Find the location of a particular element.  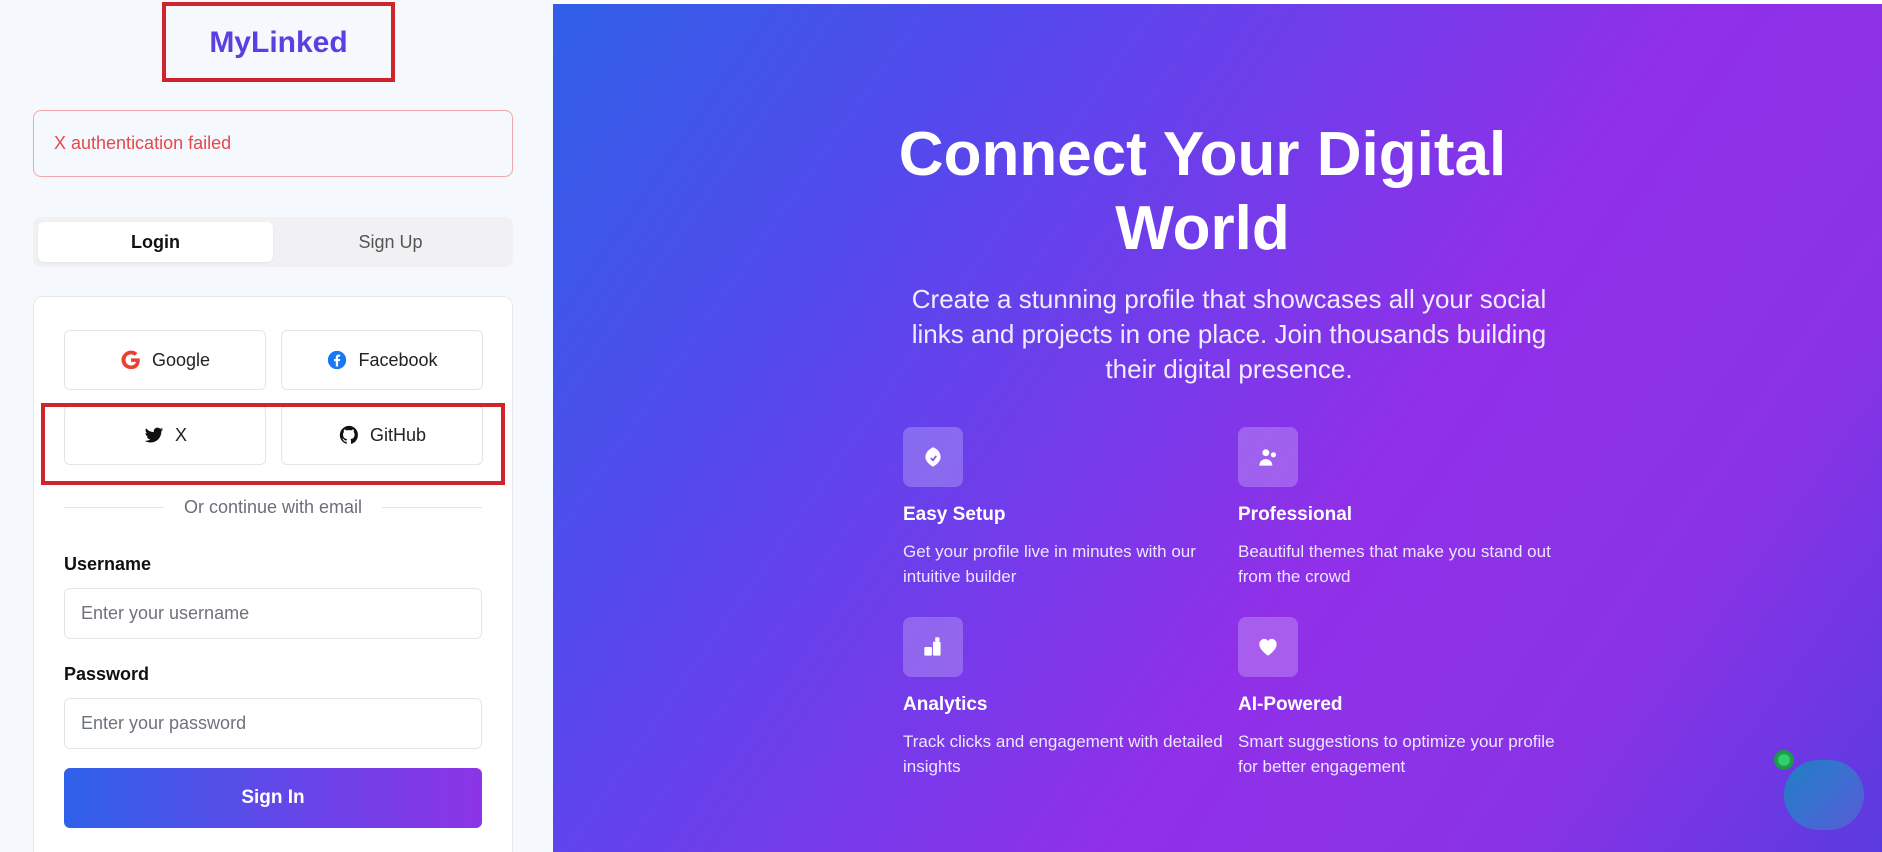

facebook-icon is located at coordinates (337, 360).